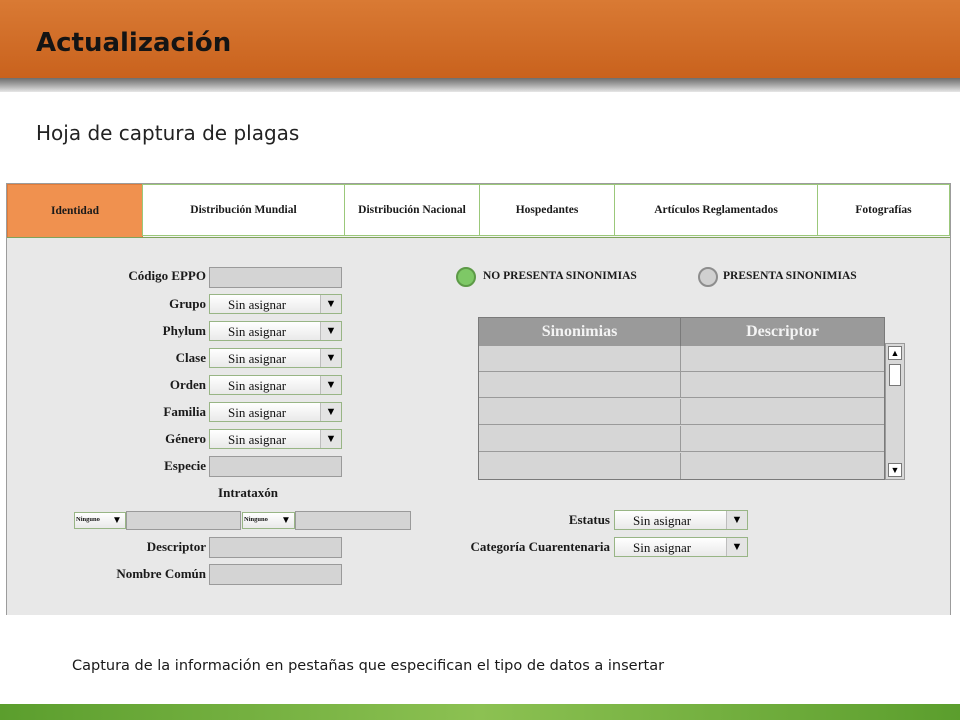  Describe the element at coordinates (782, 332) in the screenshot. I see `column-header-descriptor: Descriptor` at that location.